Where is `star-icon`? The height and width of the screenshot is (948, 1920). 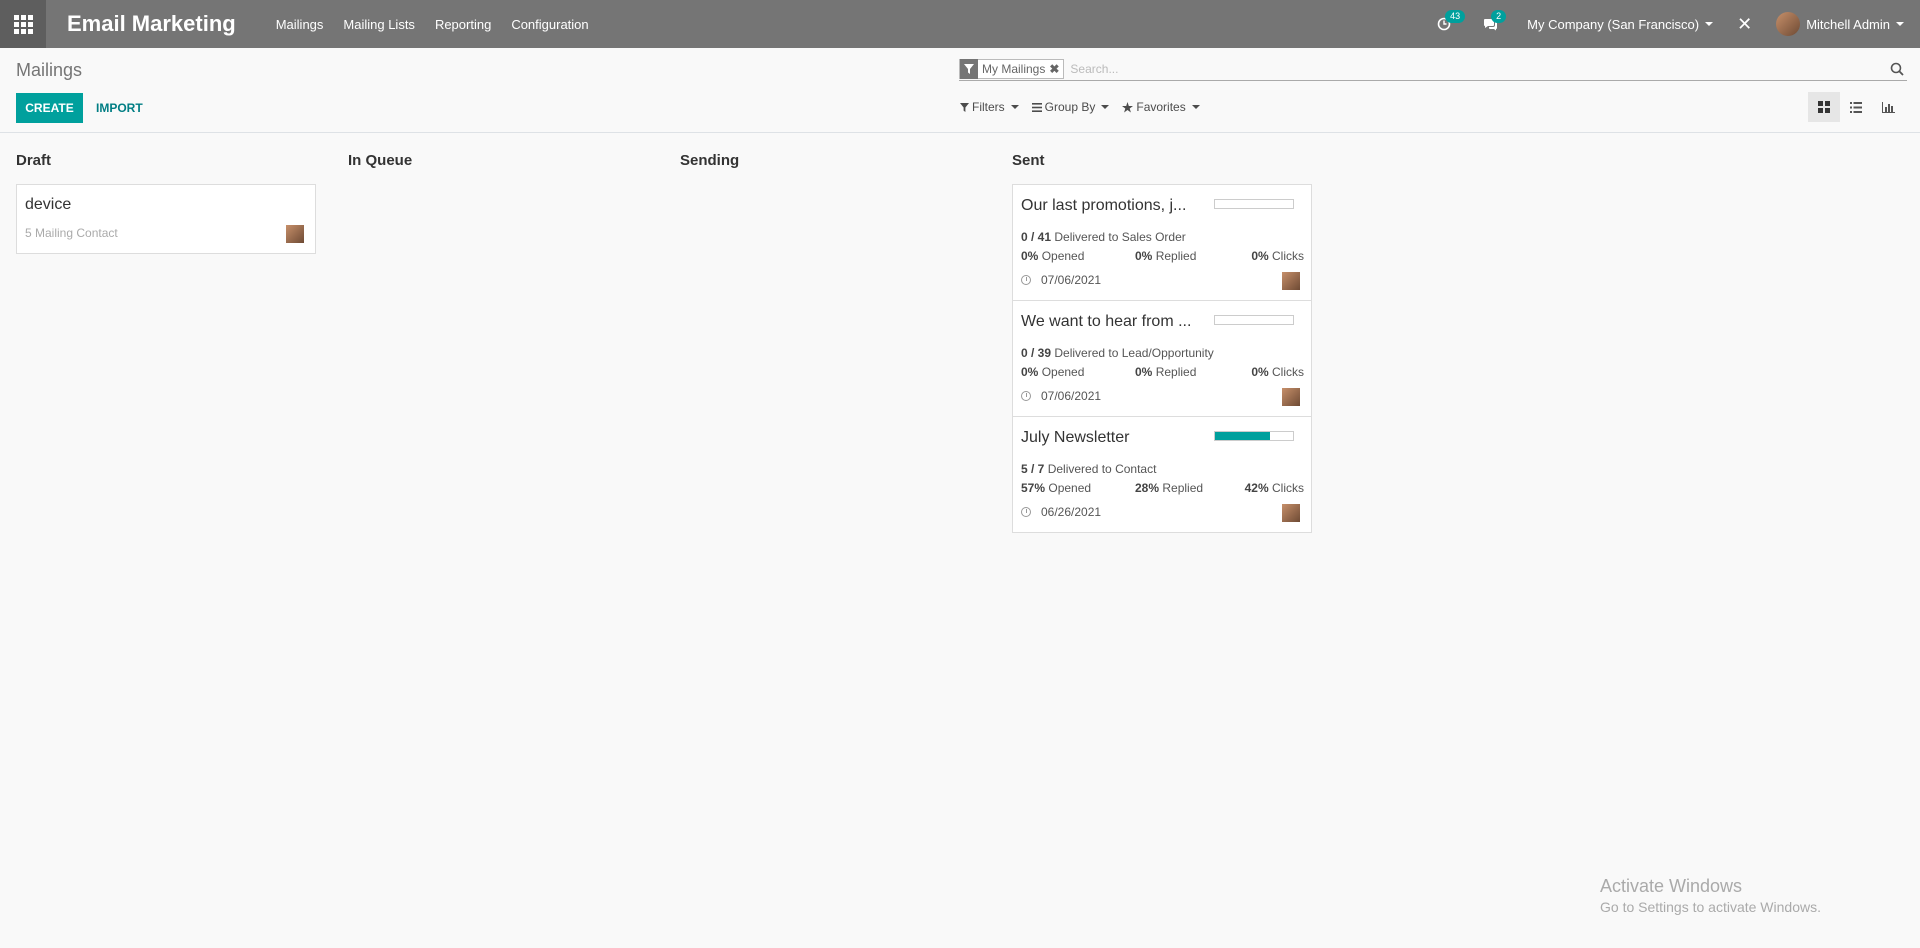 star-icon is located at coordinates (1128, 107).